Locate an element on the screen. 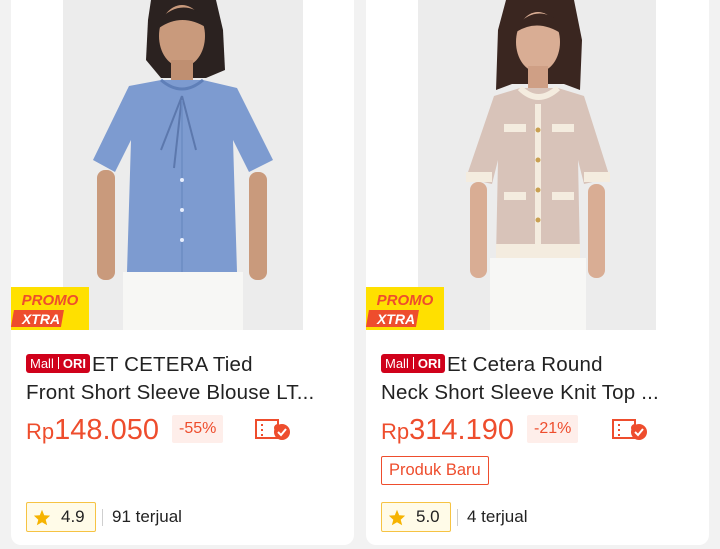 Image resolution: width=720 pixels, height=549 pixels. rating-row: 4.9 91 terjual is located at coordinates (186, 517).